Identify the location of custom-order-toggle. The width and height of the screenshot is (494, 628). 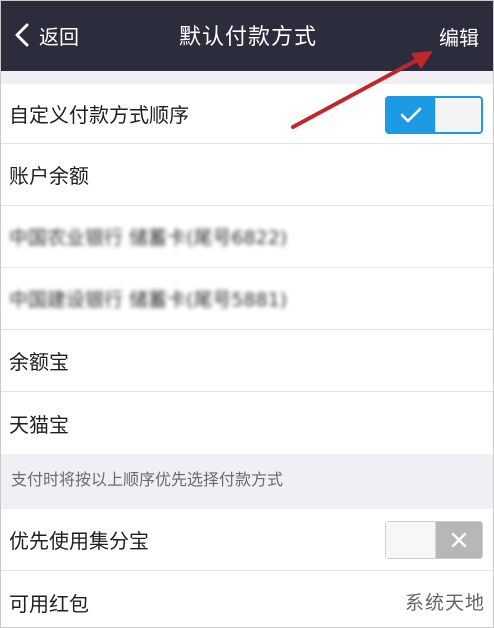
(434, 115).